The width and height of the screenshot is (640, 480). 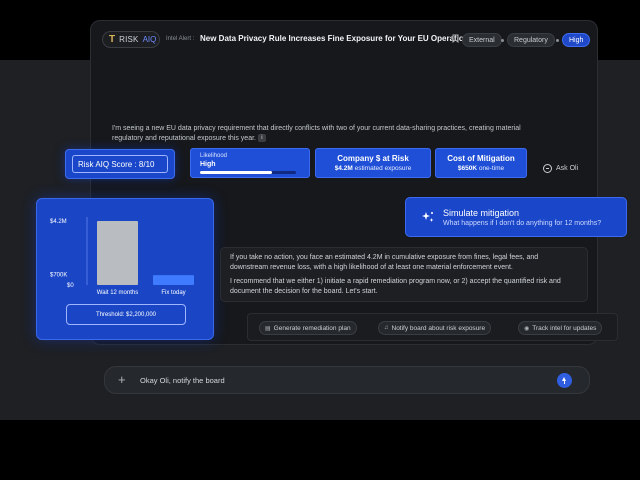 I want to click on exposure-chart: $4.2M $700K$0 Wait 12 months Fix today, so click(x=122, y=256).